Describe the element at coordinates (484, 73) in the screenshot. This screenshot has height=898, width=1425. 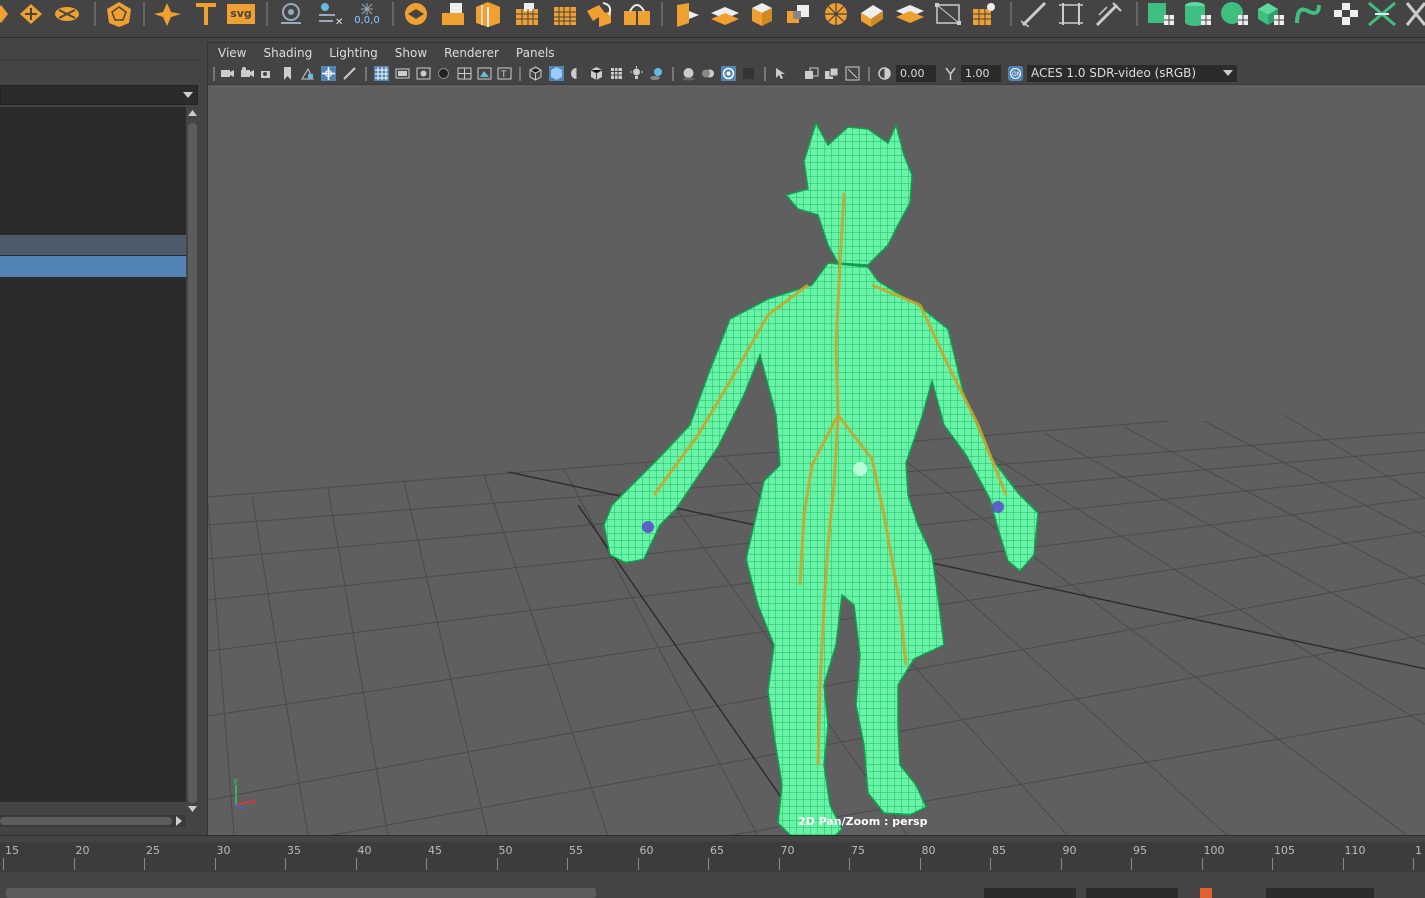
I see `safe-action-icon` at that location.